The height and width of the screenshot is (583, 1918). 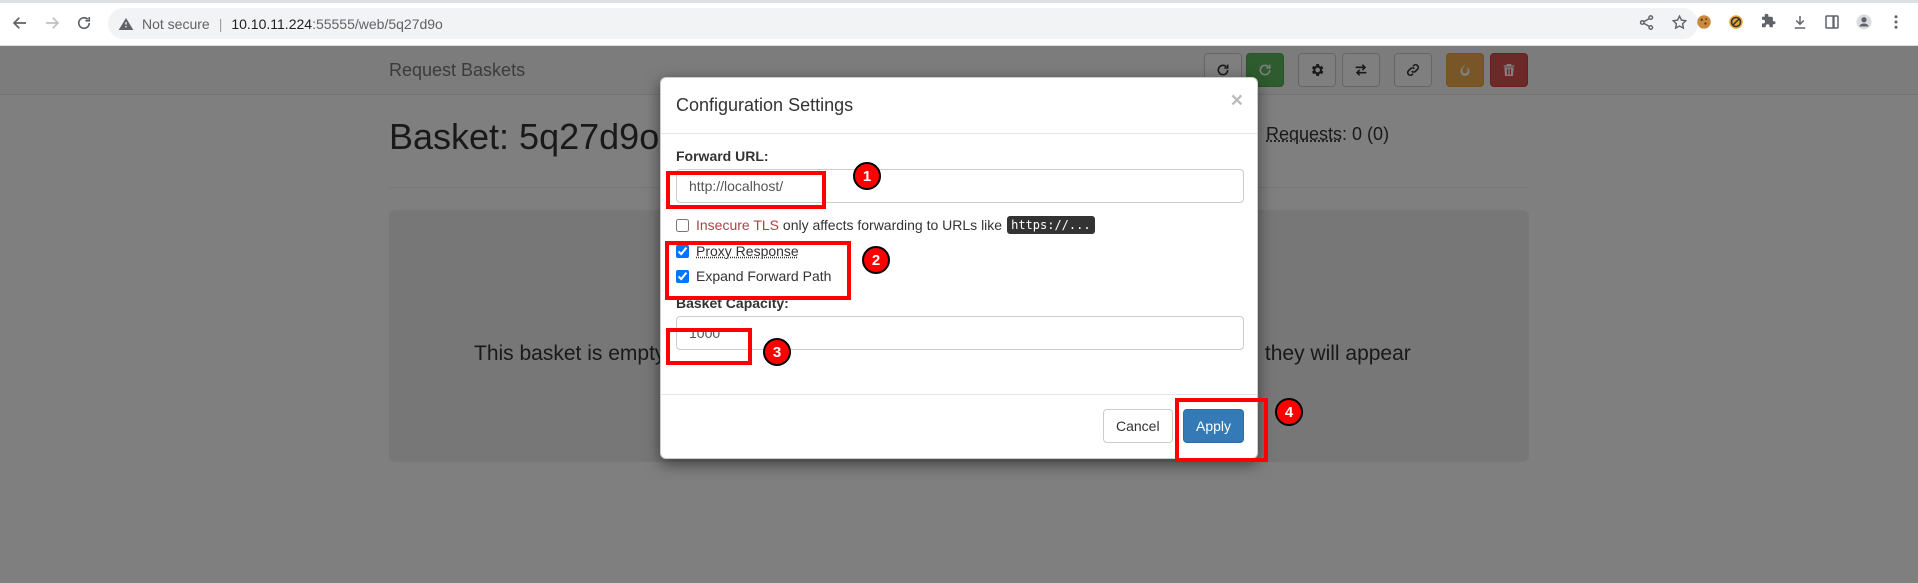 What do you see at coordinates (272, 23) in the screenshot?
I see `url-host: 10.10.11.224` at bounding box center [272, 23].